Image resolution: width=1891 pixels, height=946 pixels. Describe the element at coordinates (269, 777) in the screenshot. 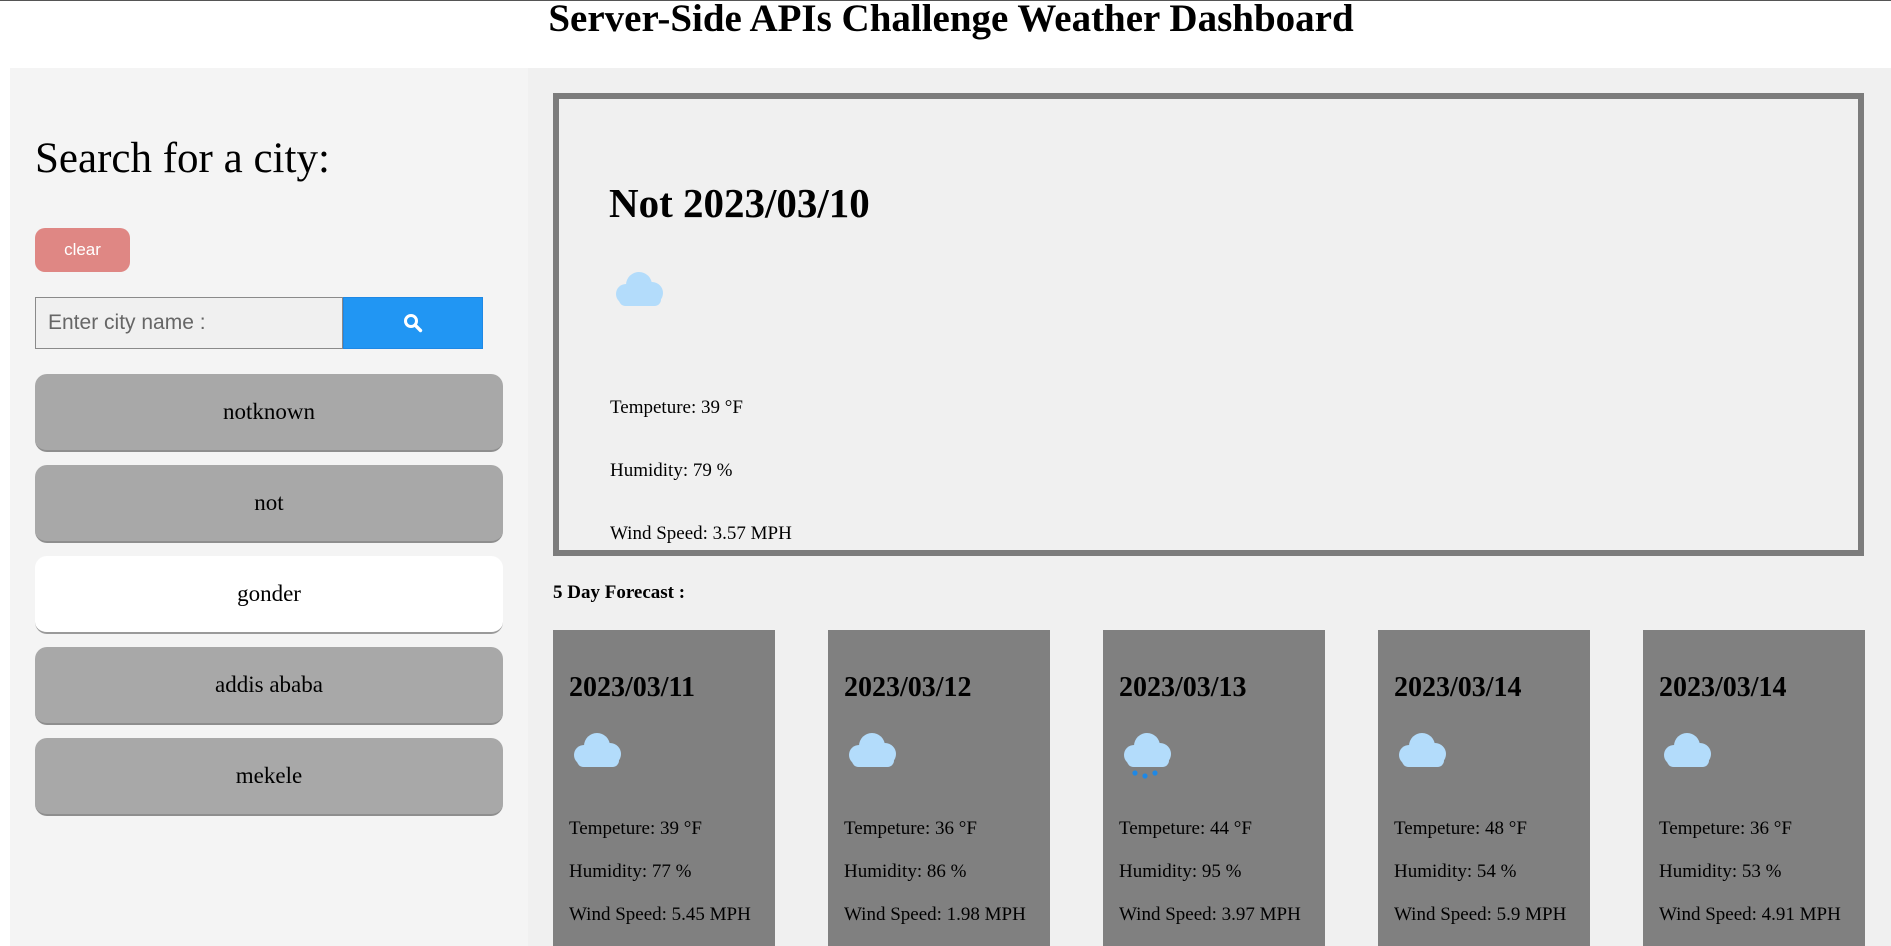

I see `history-city-button: mekele` at that location.